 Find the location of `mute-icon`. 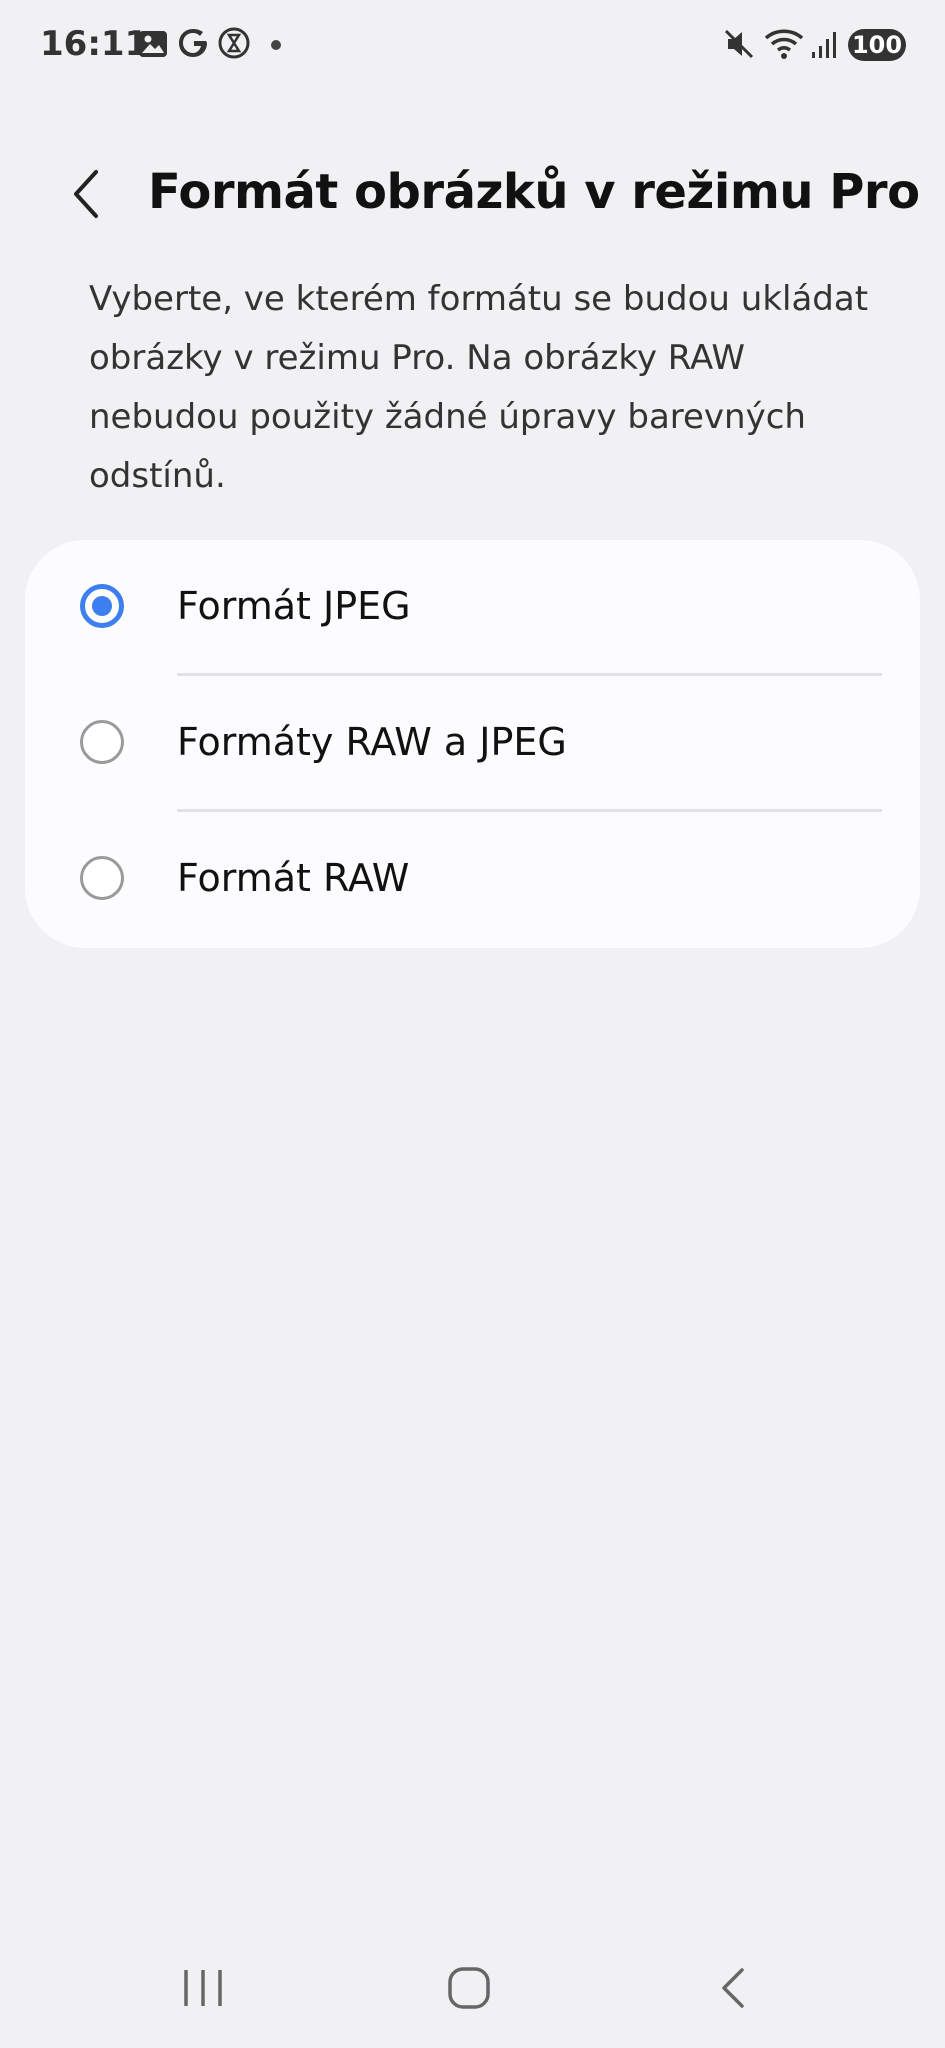

mute-icon is located at coordinates (739, 46).